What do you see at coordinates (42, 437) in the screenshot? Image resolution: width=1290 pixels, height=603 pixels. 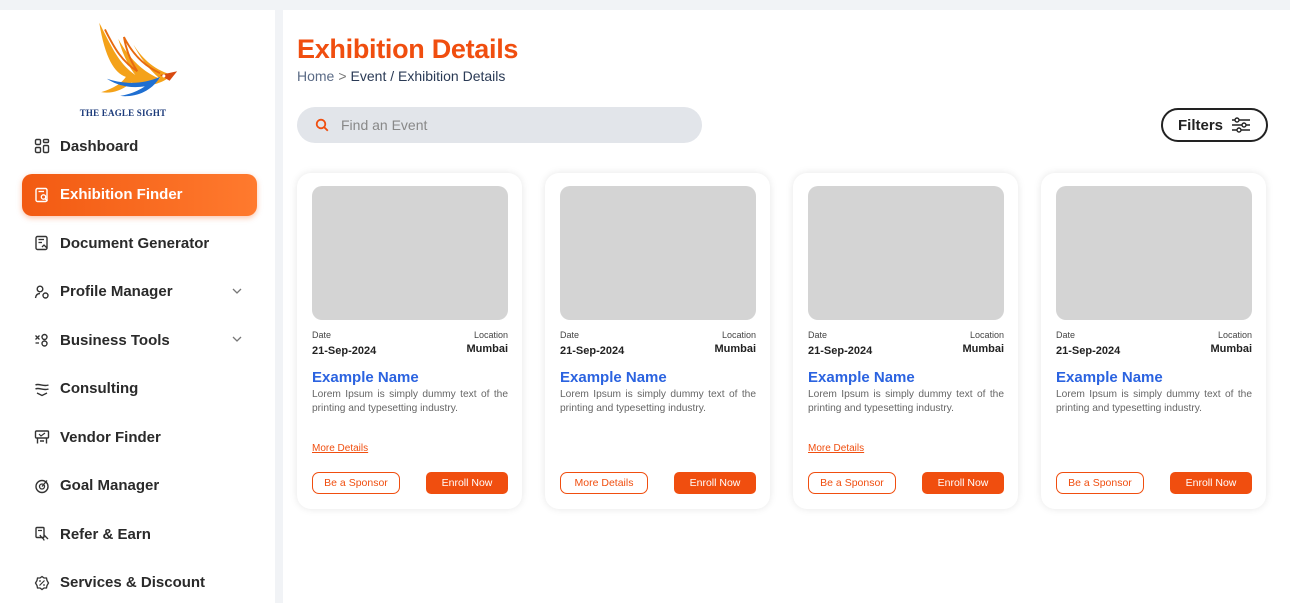 I see `vendor-finder-icon` at bounding box center [42, 437].